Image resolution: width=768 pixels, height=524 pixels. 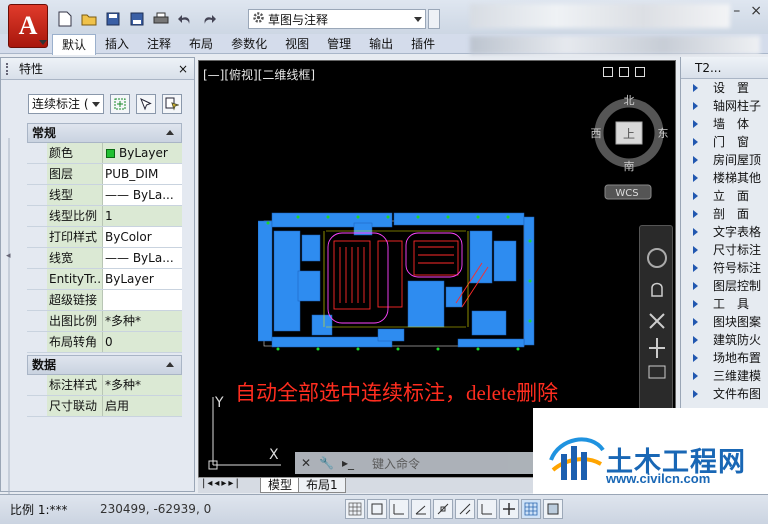 I want to click on command-line: ✕ 🔧 ▸_ 键入命令, so click(x=415, y=463).